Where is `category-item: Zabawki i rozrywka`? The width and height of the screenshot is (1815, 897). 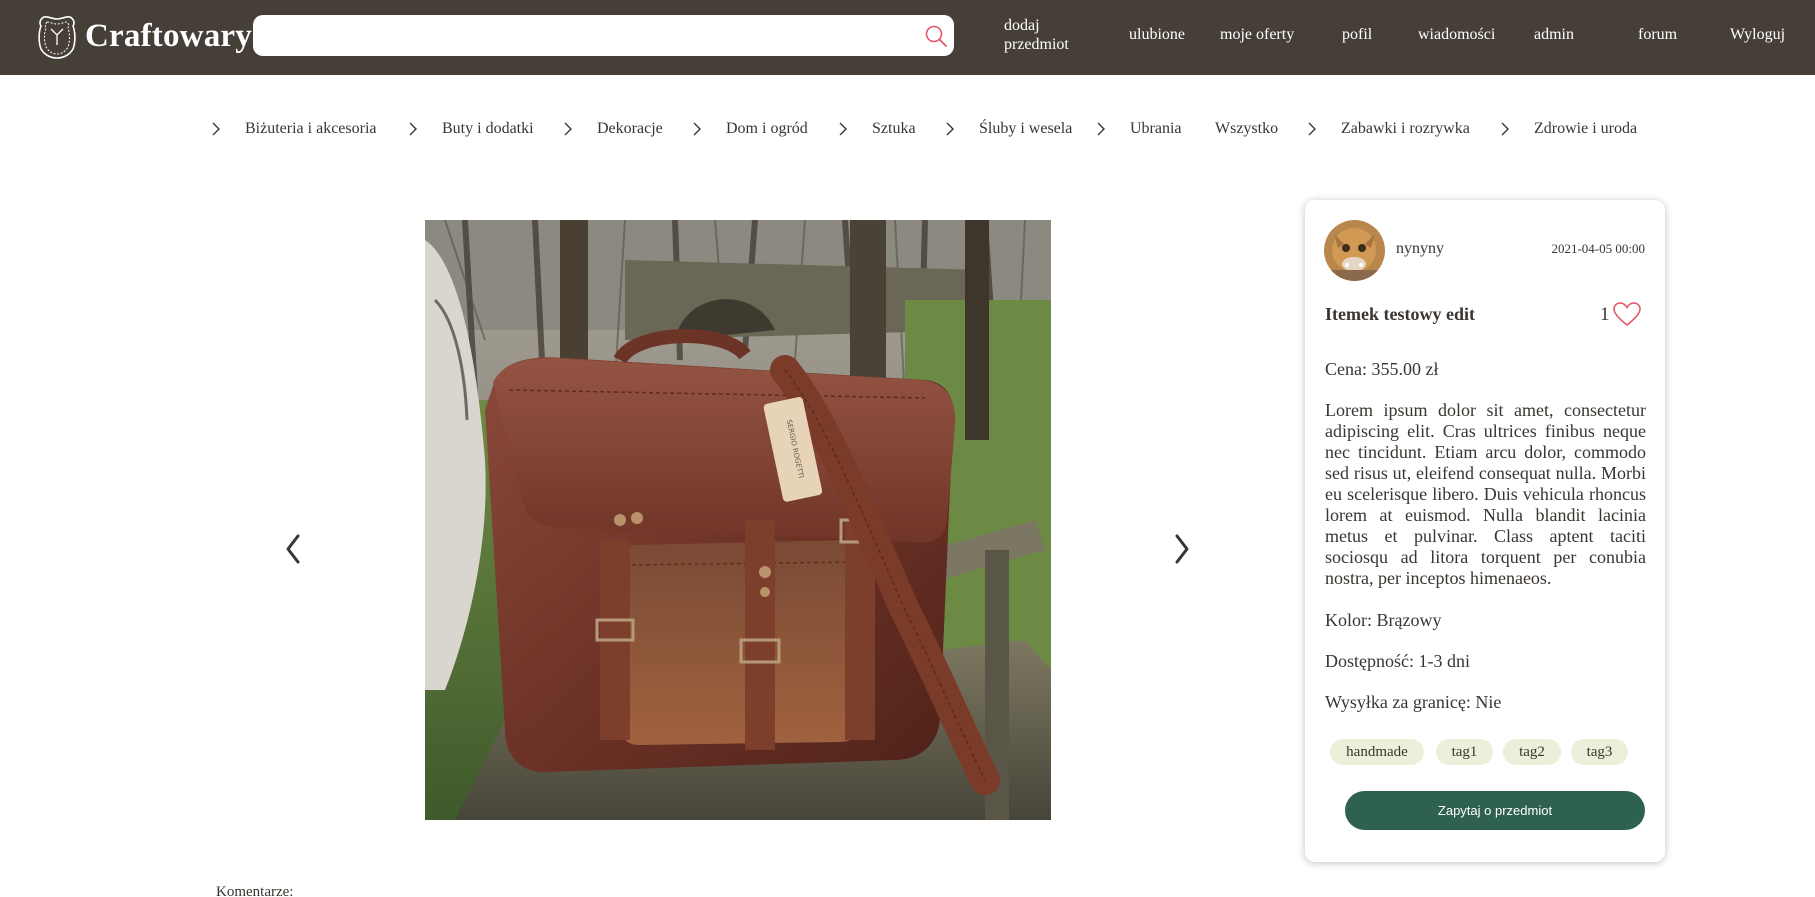 category-item: Zabawki i rozrywka is located at coordinates (1388, 129).